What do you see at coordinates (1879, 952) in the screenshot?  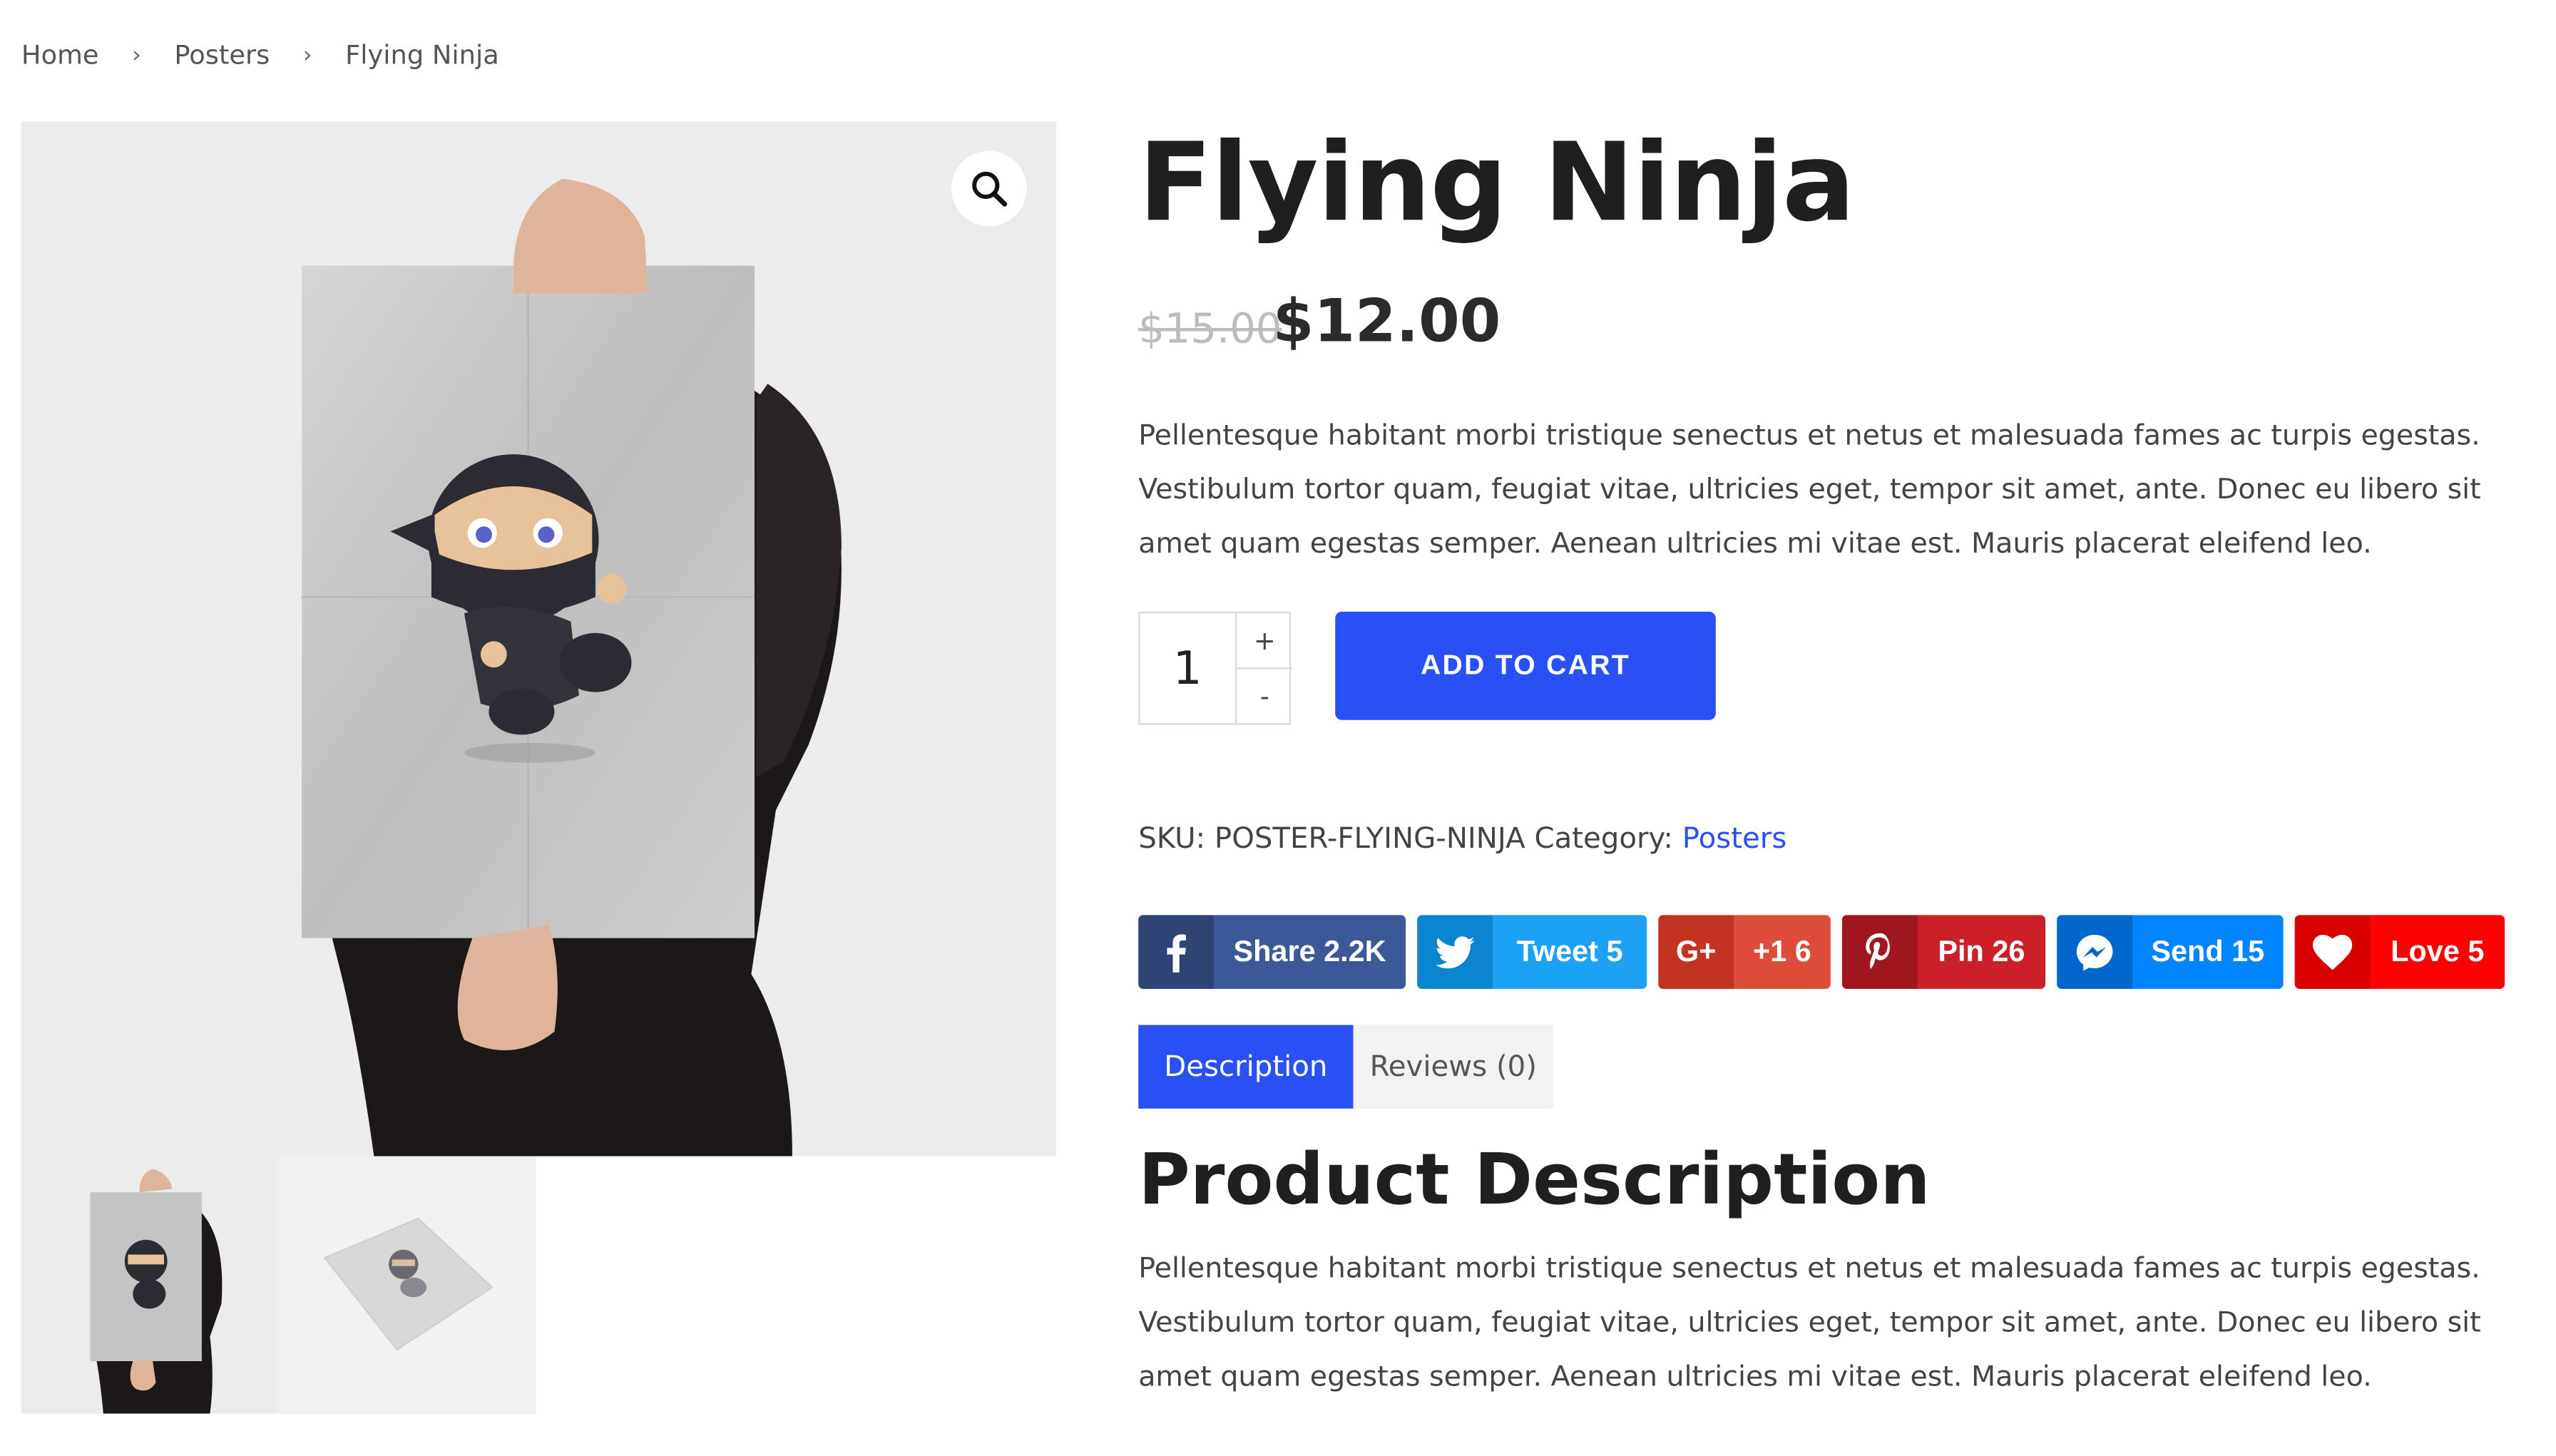 I see `pinterest-icon` at bounding box center [1879, 952].